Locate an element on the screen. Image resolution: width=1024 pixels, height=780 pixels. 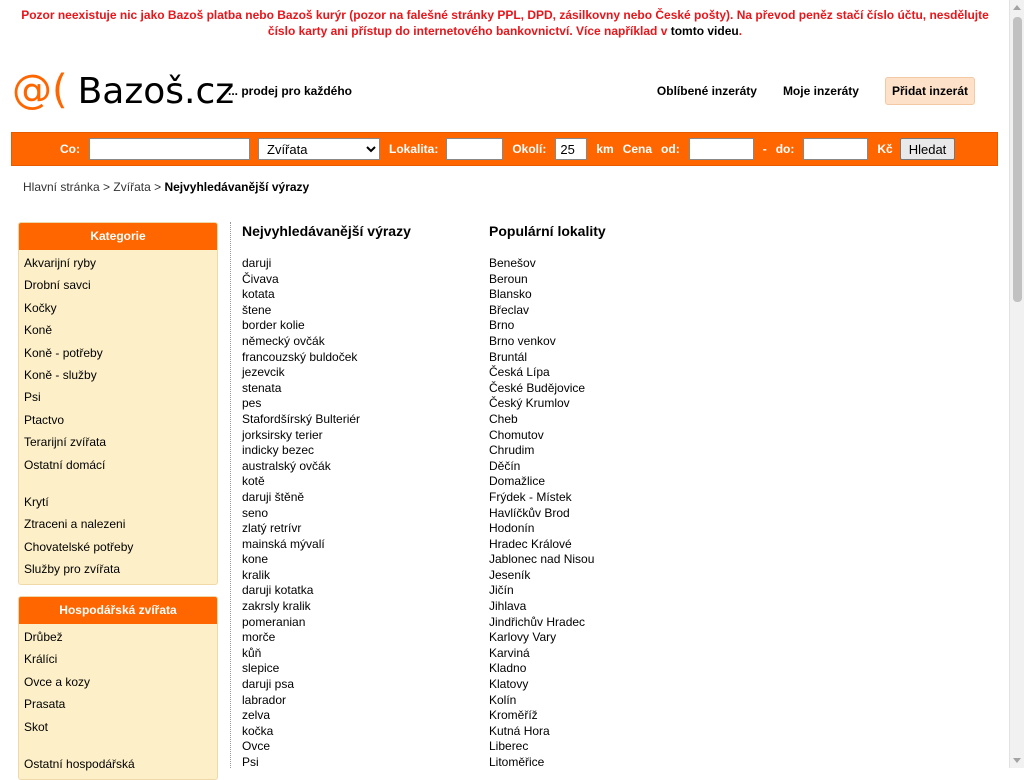
location-link: Chrudim is located at coordinates (511, 450).